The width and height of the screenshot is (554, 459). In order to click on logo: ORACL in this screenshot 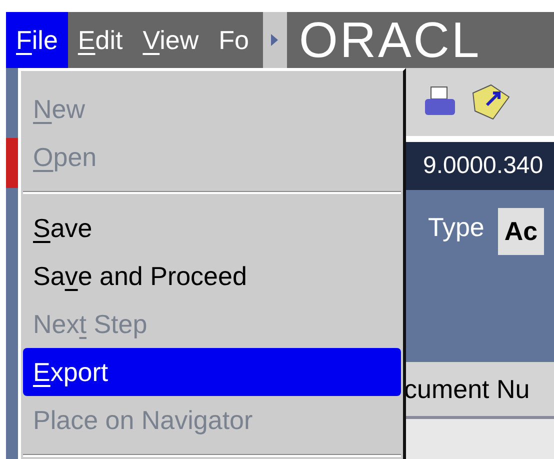, I will do `click(390, 40)`.